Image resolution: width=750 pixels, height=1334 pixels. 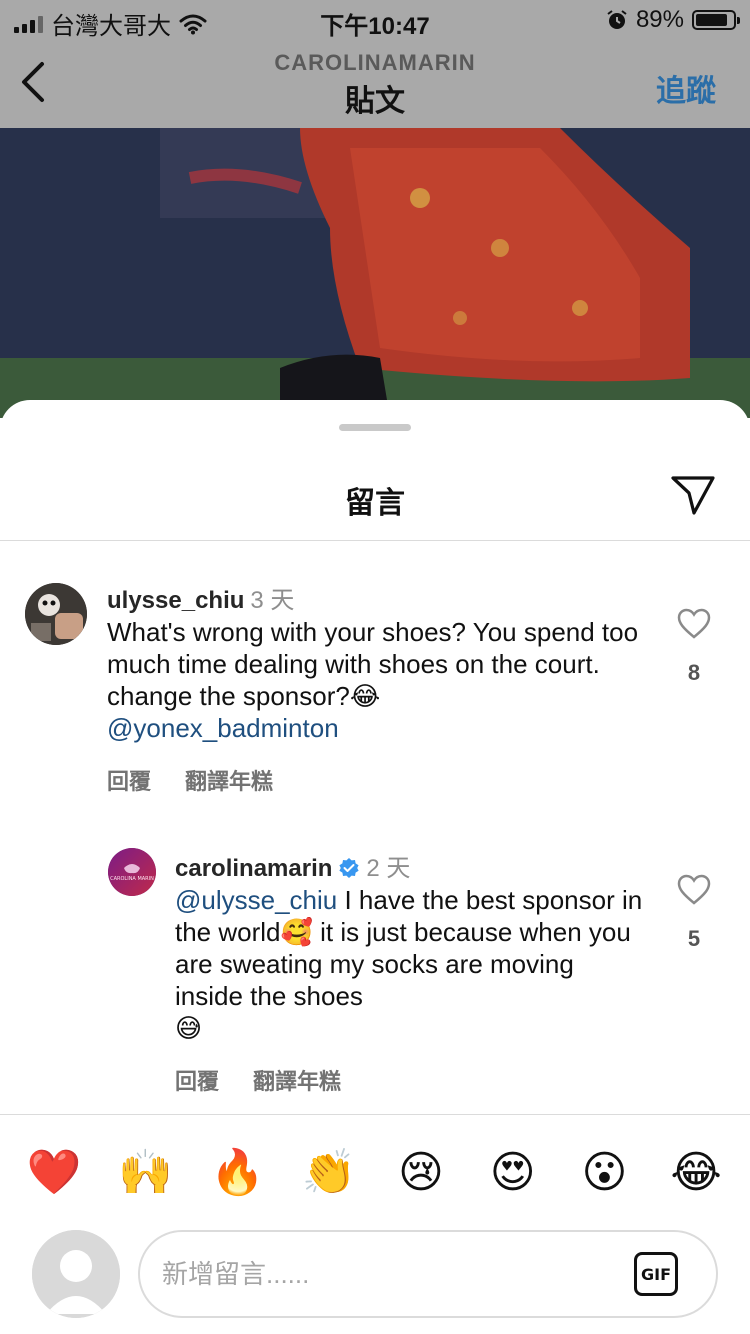 What do you see at coordinates (132, 879) in the screenshot?
I see `svg-text: CAROLINA MARIN` at bounding box center [132, 879].